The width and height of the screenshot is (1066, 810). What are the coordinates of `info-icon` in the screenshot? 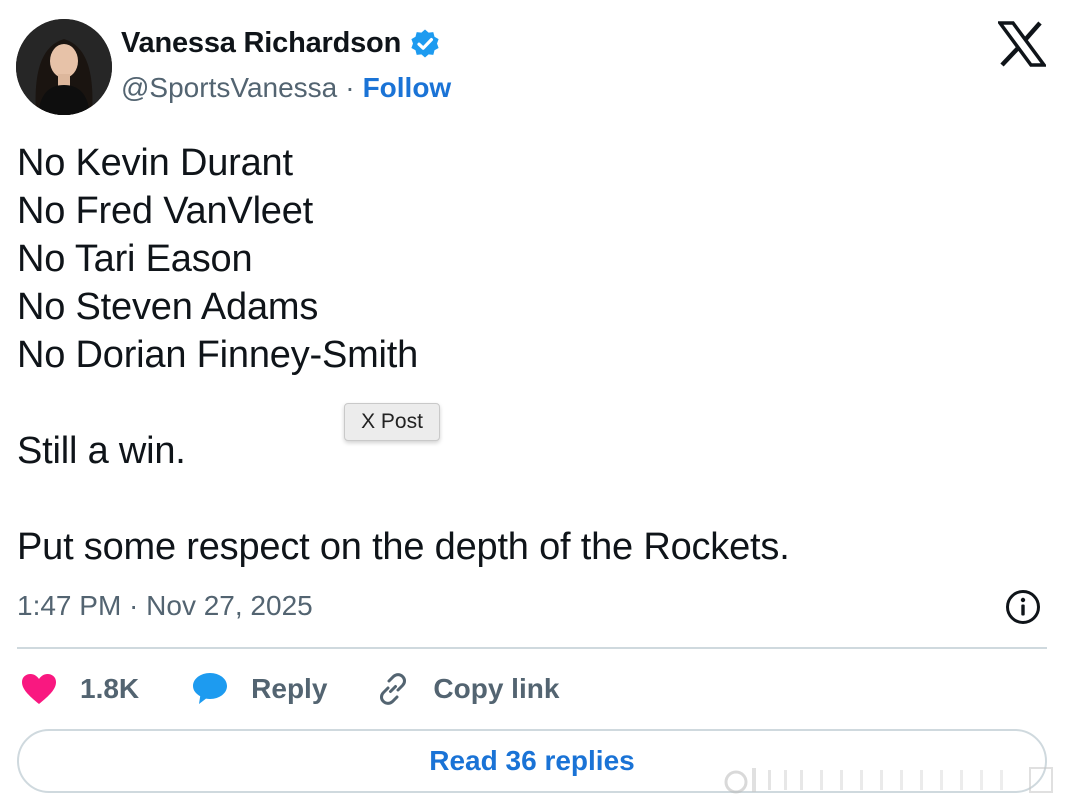 It's located at (1023, 607).